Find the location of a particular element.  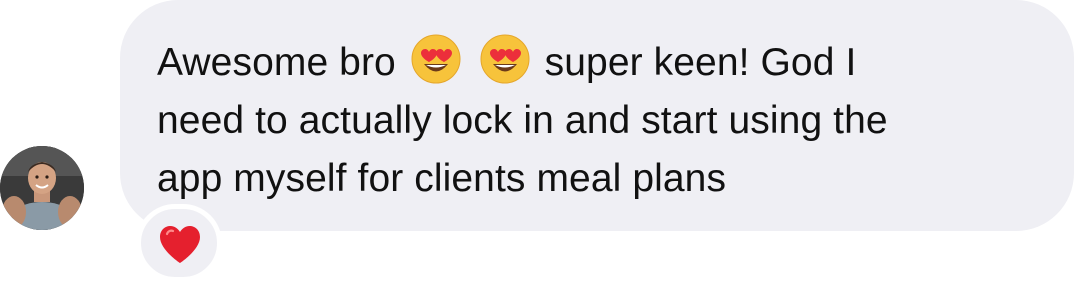

message-line-1-end: super keen! God I is located at coordinates (700, 62).